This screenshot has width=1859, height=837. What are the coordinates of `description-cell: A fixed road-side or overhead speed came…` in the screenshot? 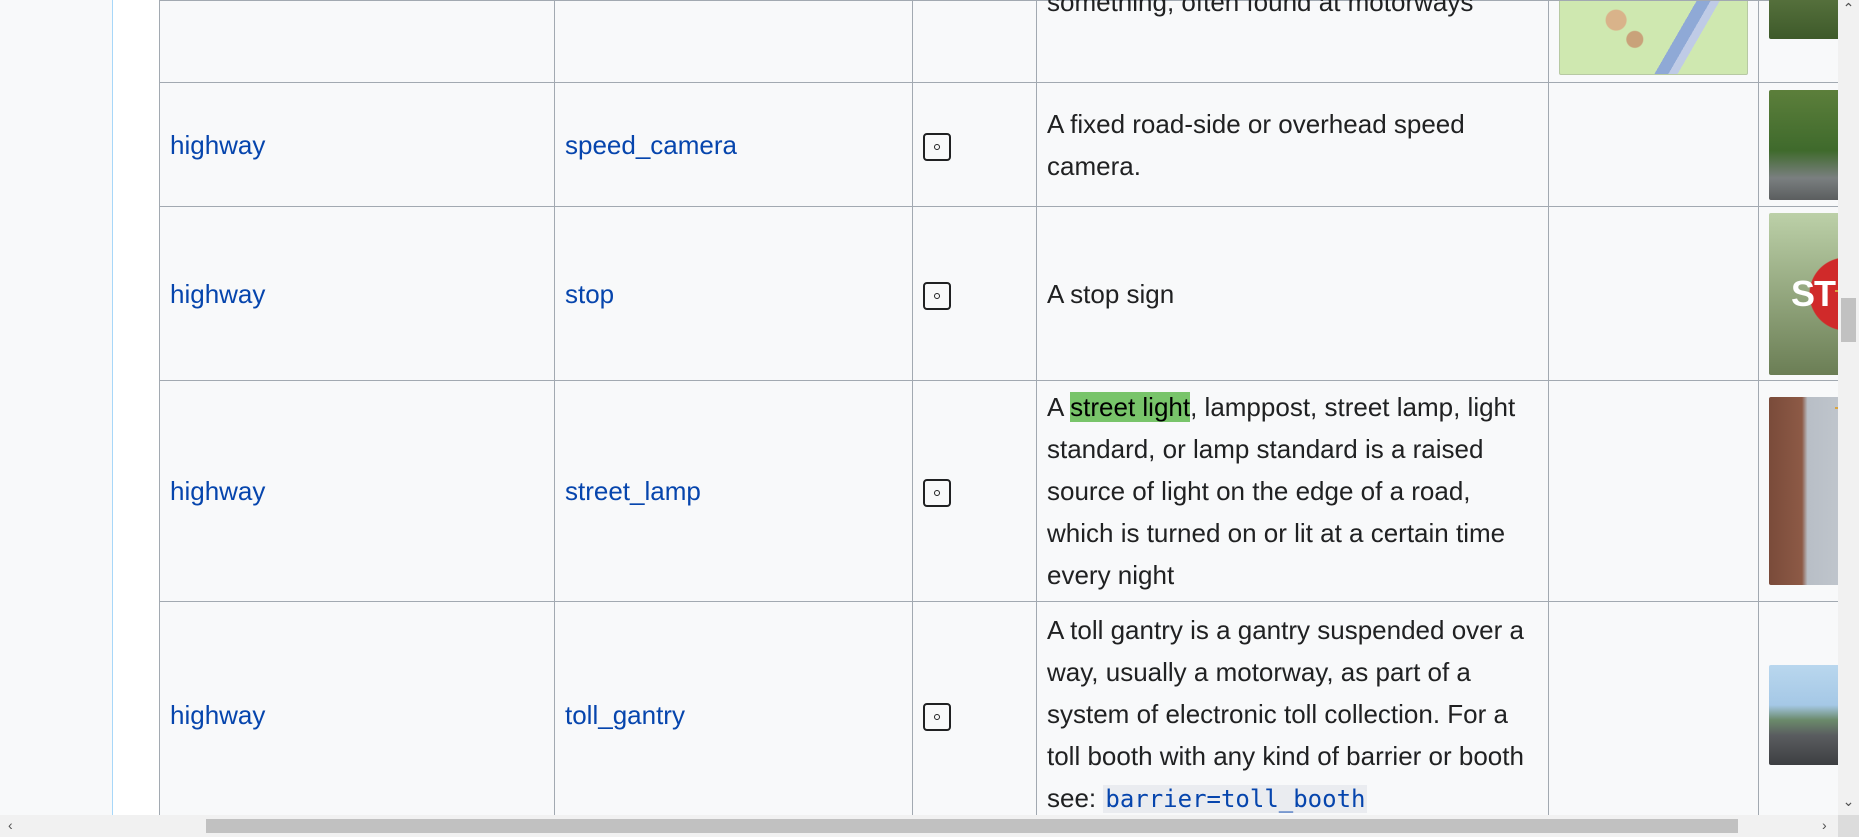 It's located at (1292, 144).